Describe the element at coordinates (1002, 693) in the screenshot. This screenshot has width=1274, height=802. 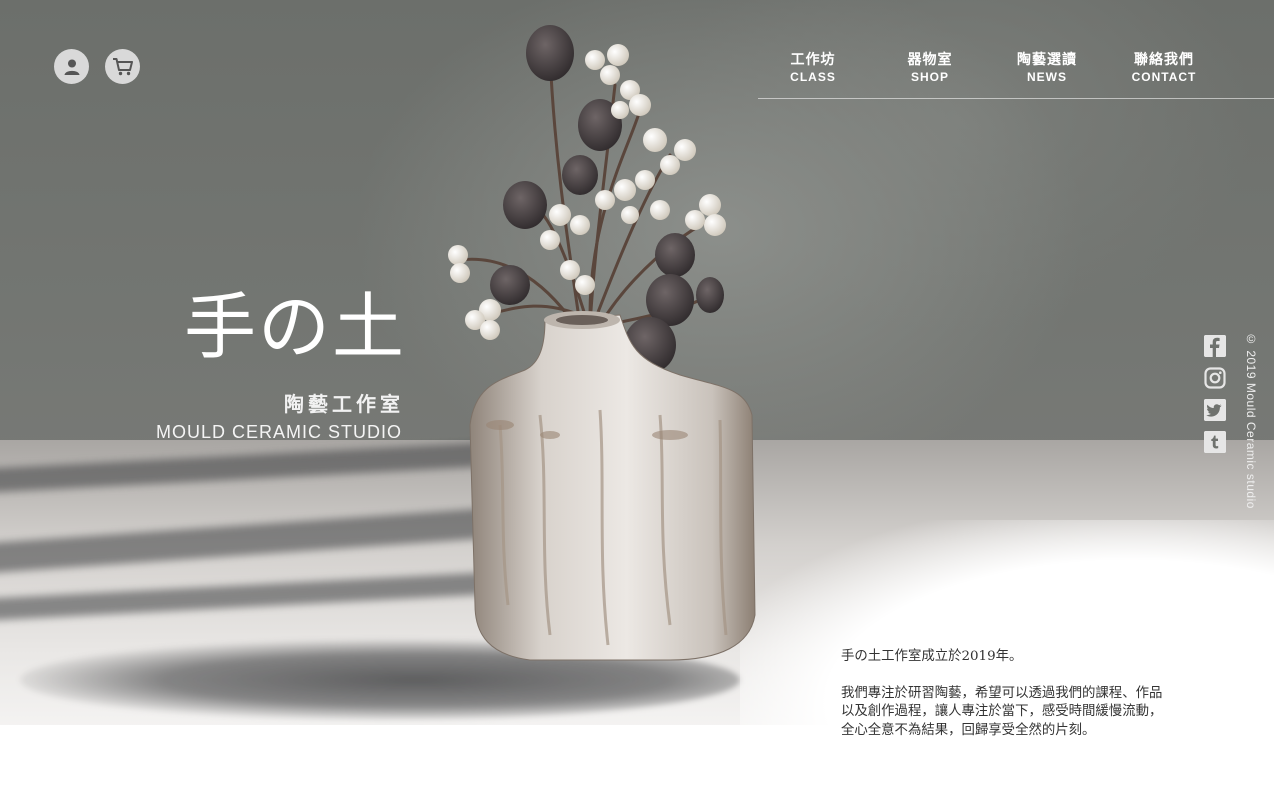
I see `intro-line: 我們專注於研習陶藝，希望可以透過我們的課程、作品` at that location.